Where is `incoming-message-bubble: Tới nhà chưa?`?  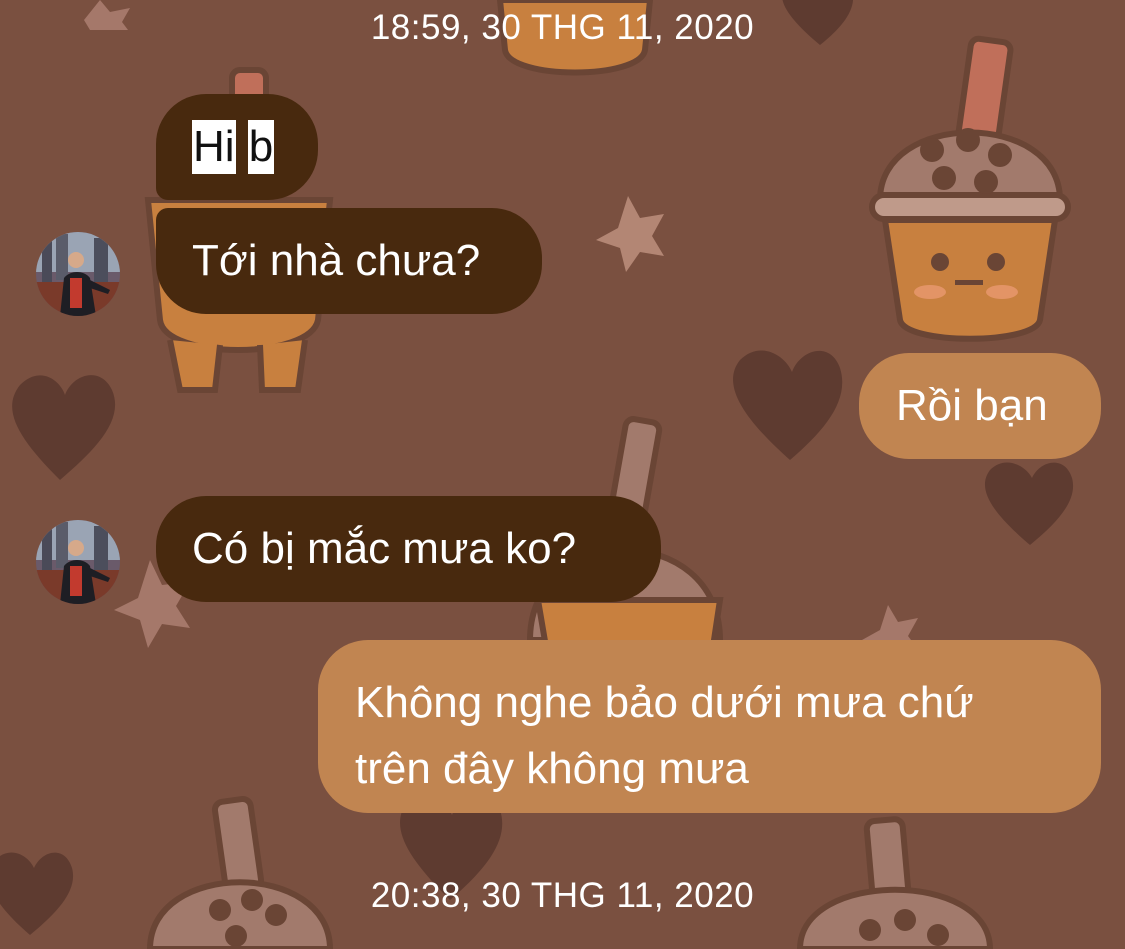
incoming-message-bubble: Tới nhà chưa? is located at coordinates (349, 261).